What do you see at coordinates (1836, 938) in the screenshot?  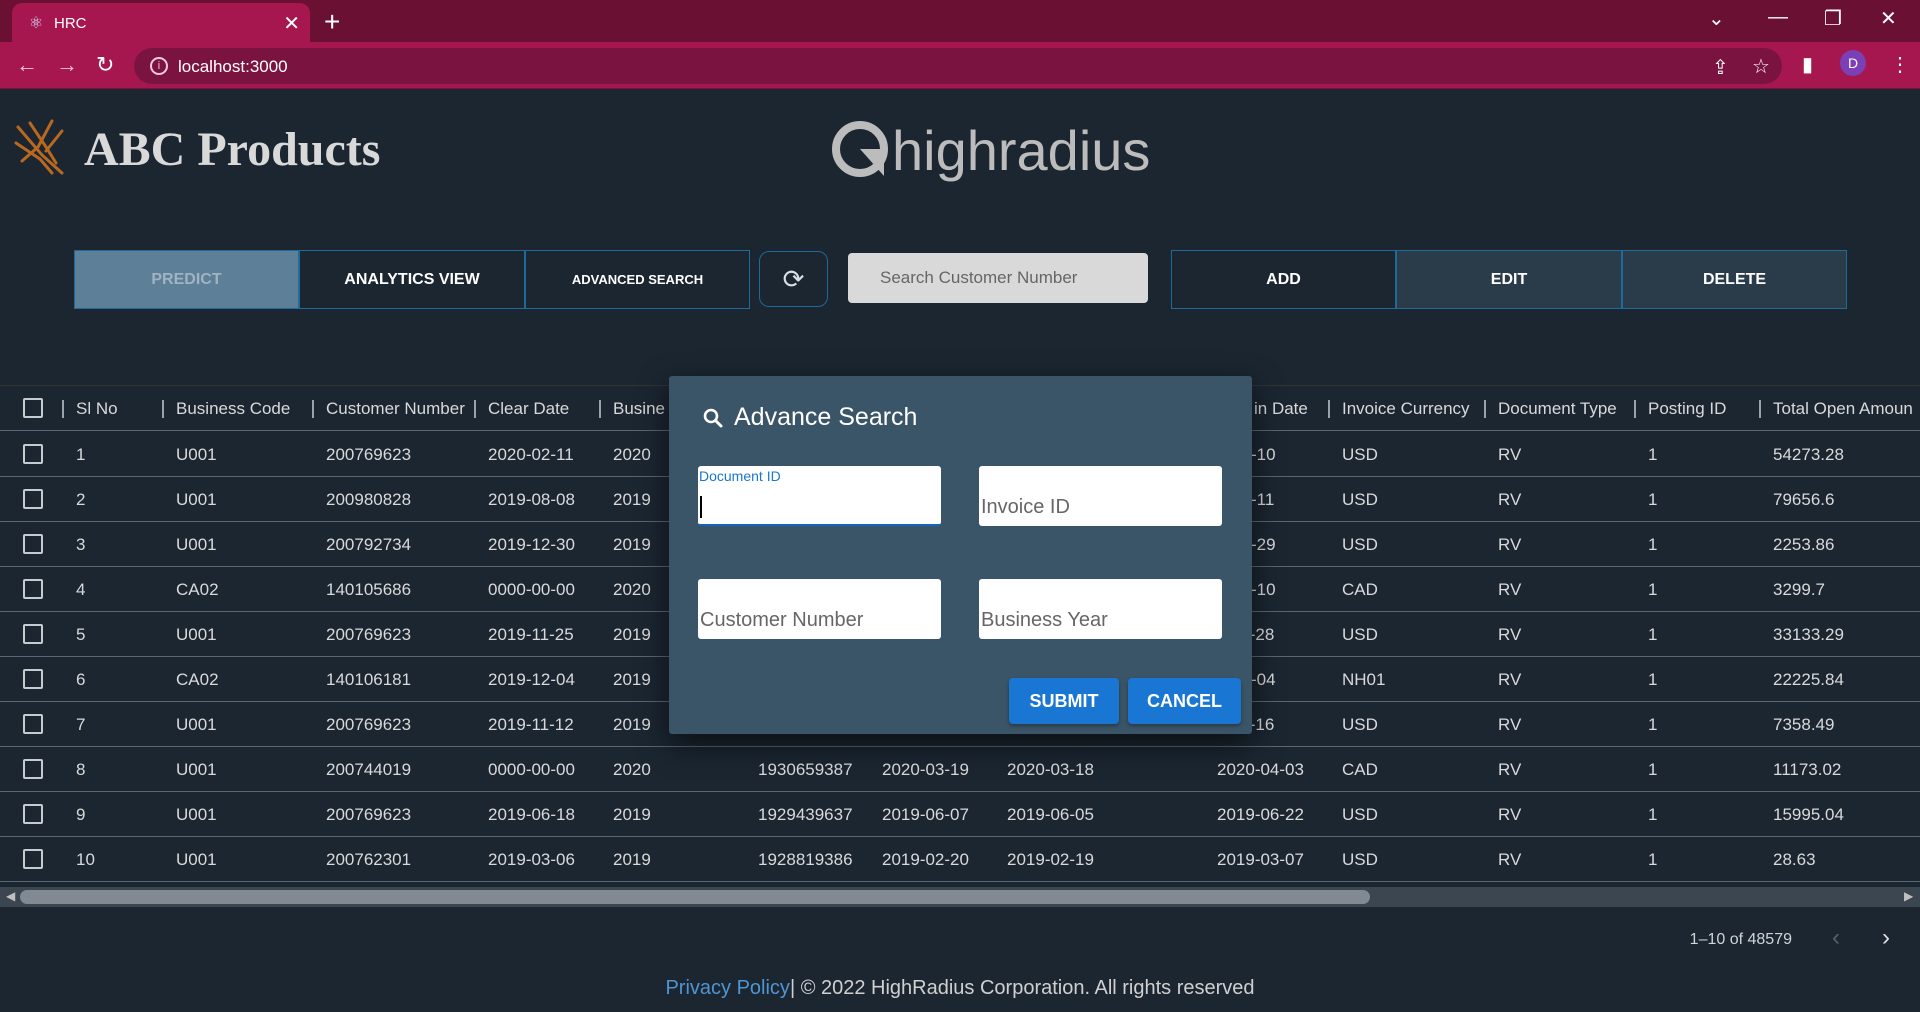 I see `previous-page-icon: ‹` at bounding box center [1836, 938].